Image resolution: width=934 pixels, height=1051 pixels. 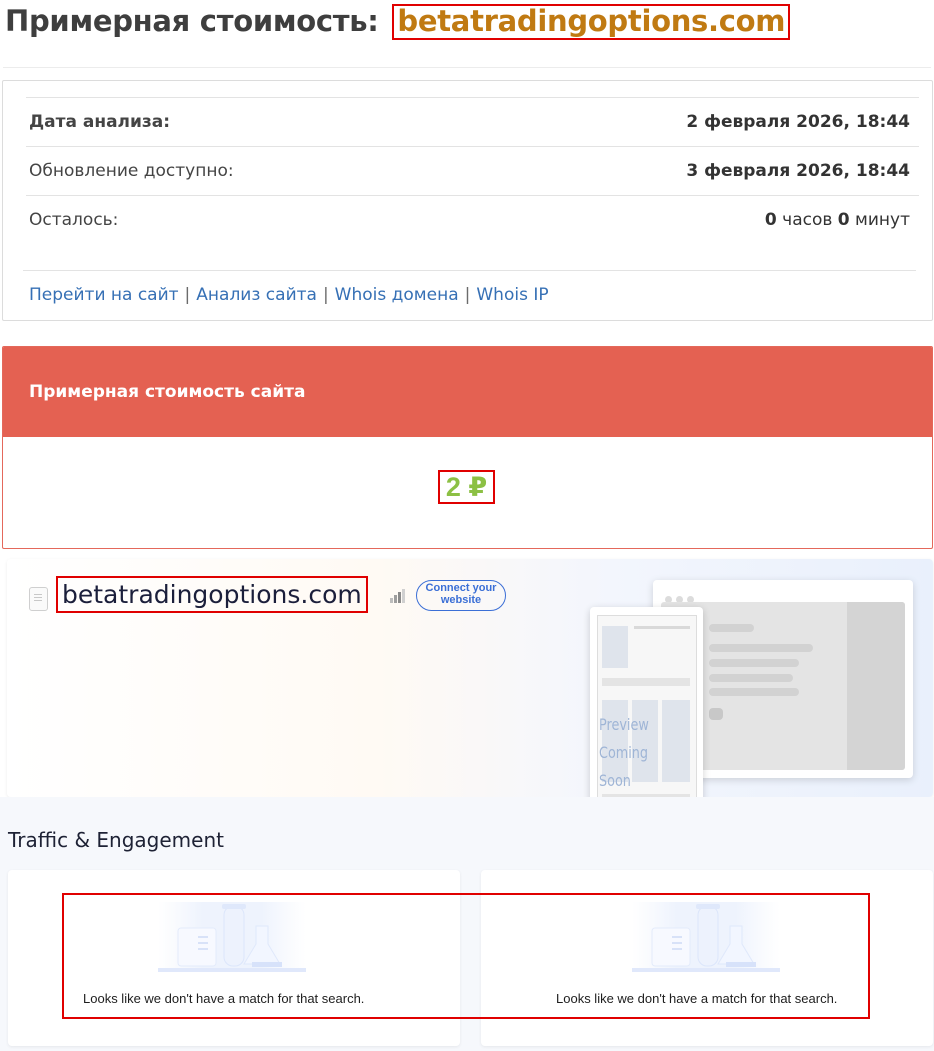 What do you see at coordinates (74, 220) in the screenshot?
I see `remaining-label: Осталось:` at bounding box center [74, 220].